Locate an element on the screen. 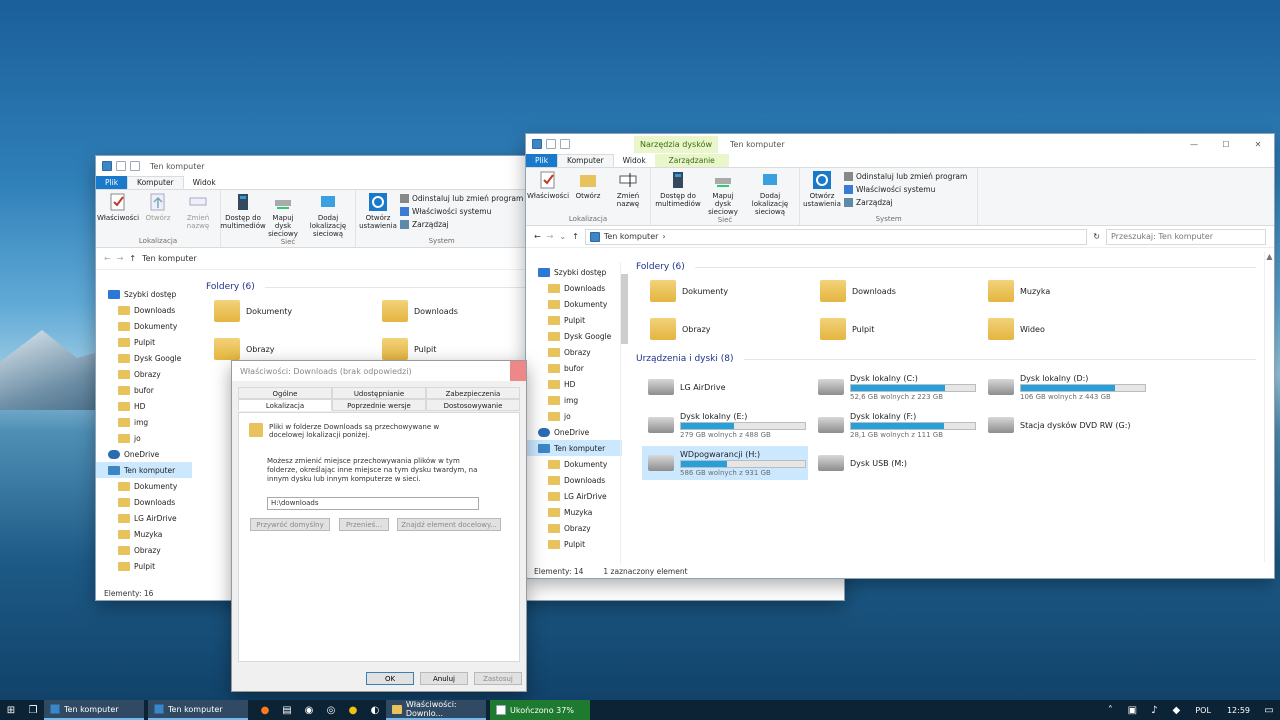 This screenshot has width=1280, height=720. maximize-button: ☐ is located at coordinates (1226, 144).